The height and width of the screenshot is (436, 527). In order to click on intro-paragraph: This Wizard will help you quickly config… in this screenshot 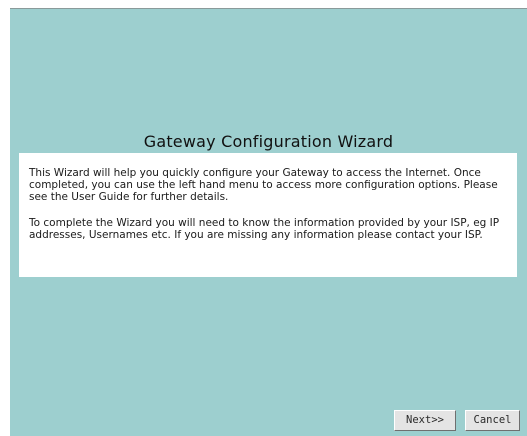, I will do `click(263, 185)`.